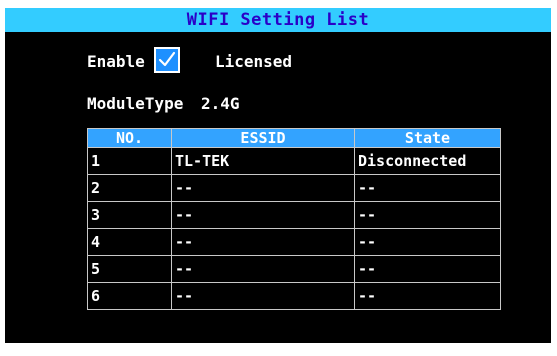  Describe the element at coordinates (263, 138) in the screenshot. I see `column-header-essid: ESSID` at that location.